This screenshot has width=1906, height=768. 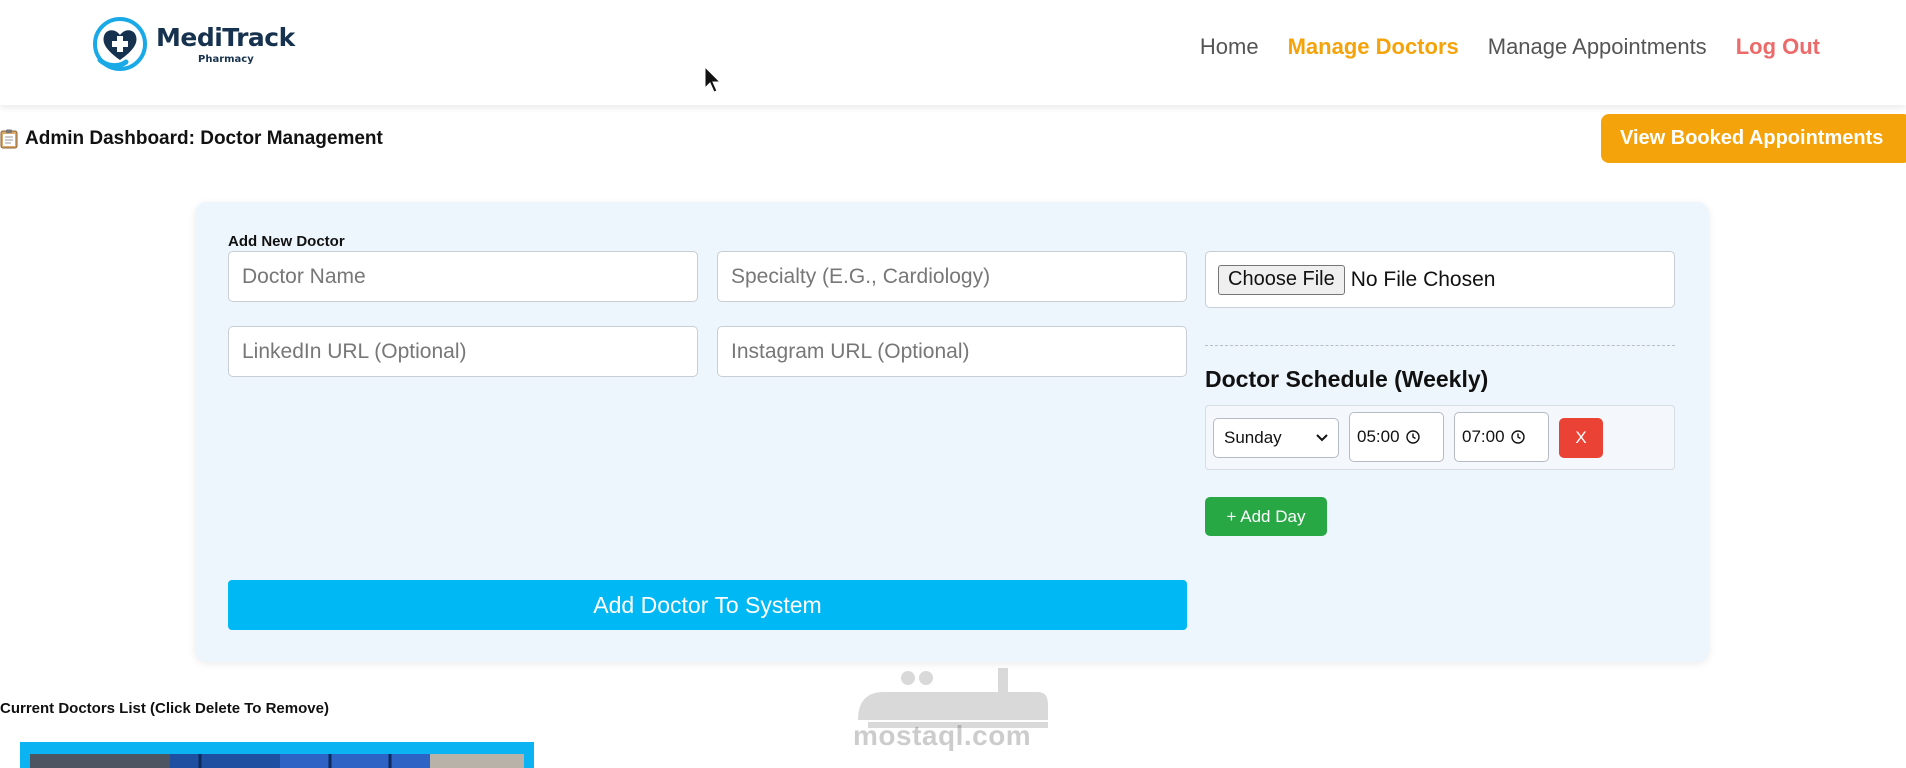 I want to click on add-doctor-label: Add New Doctor, so click(x=286, y=241).